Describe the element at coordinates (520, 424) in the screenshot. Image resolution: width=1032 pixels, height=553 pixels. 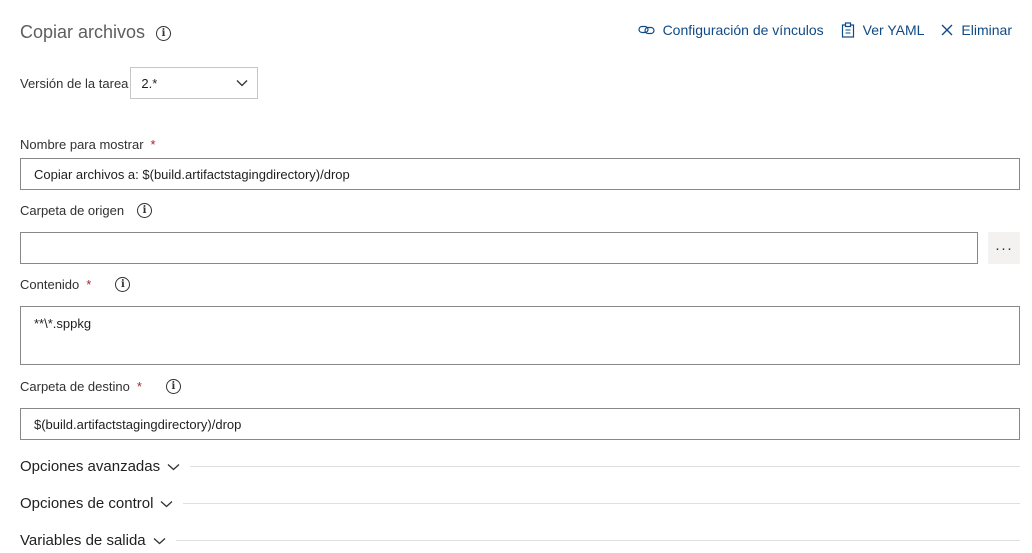
I see `target-folder-input: $(build.artifactstagingdirectory)/drop` at that location.